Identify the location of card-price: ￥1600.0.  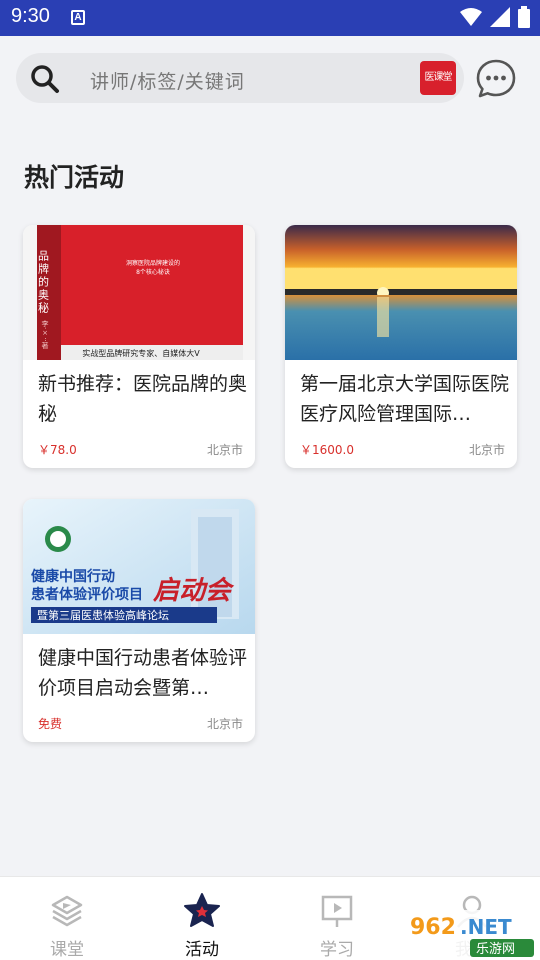
(327, 450).